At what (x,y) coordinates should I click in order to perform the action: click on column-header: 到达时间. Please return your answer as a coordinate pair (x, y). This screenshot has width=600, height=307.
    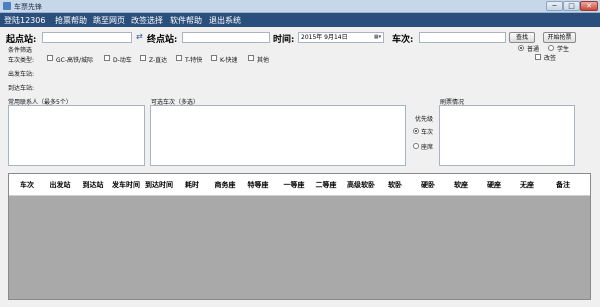
    Looking at the image, I should click on (159, 185).